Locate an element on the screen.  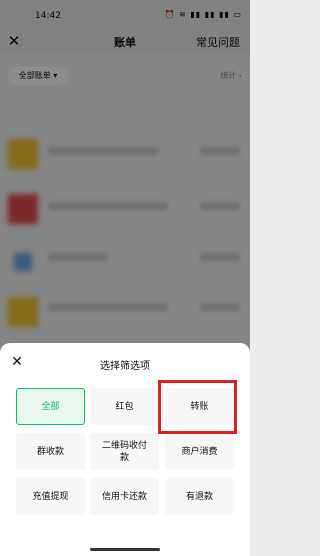
option-refund: 有退款 is located at coordinates (199, 496).